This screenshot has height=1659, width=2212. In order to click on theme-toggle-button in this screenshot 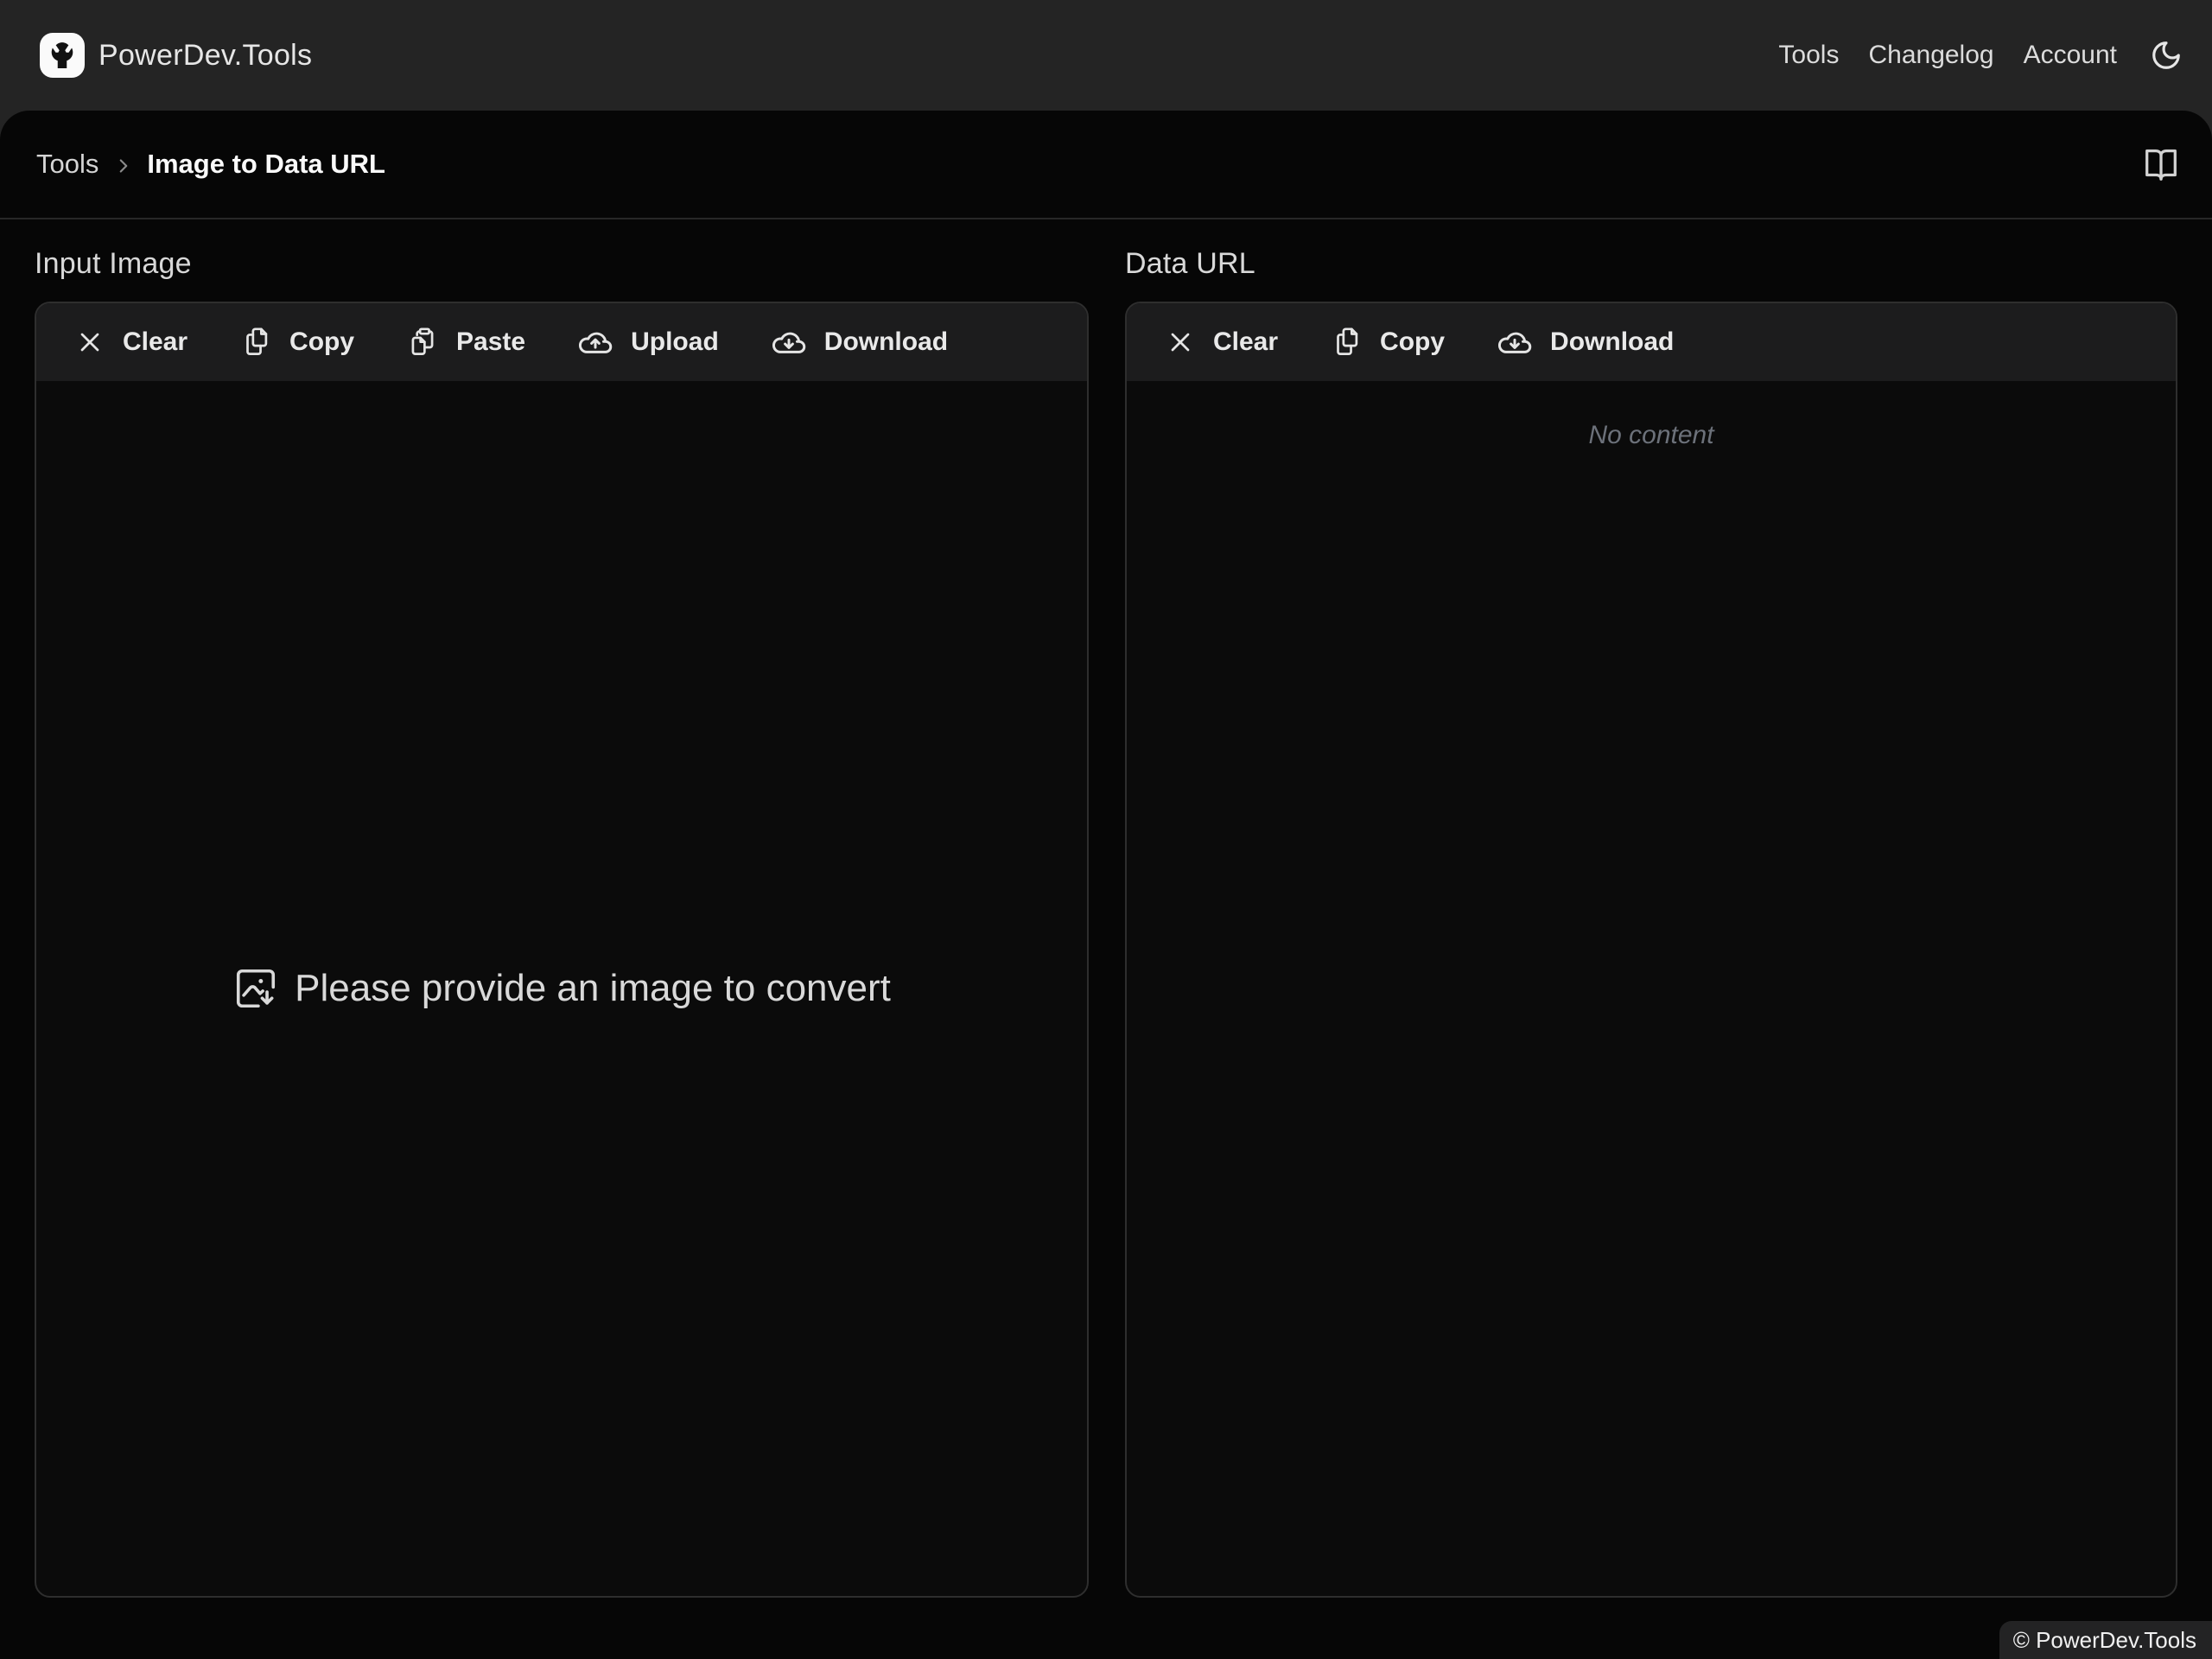, I will do `click(2166, 55)`.